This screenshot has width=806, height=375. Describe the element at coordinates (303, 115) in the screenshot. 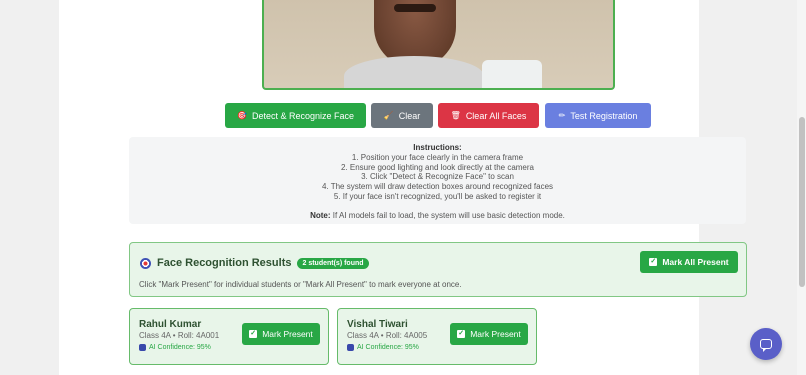

I see `detect-button-label: Detect & Recognize Face` at that location.